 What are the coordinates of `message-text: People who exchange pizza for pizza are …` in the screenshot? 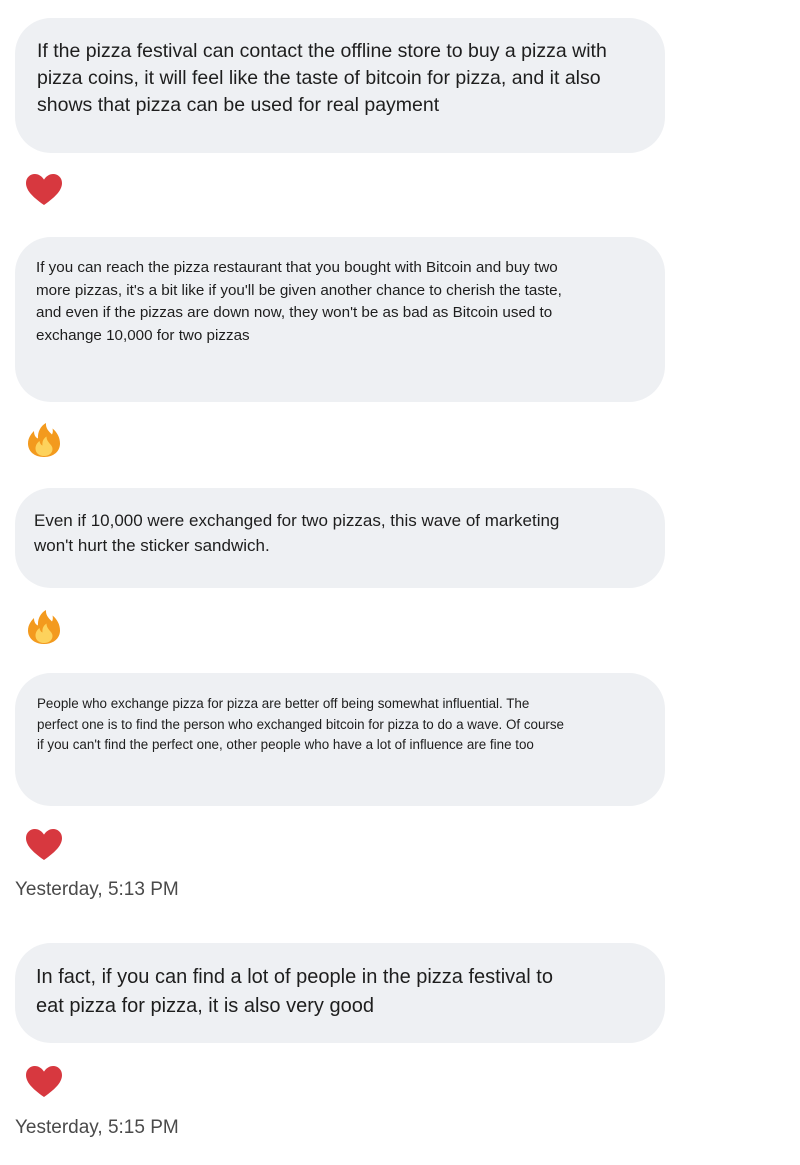 It's located at (301, 724).